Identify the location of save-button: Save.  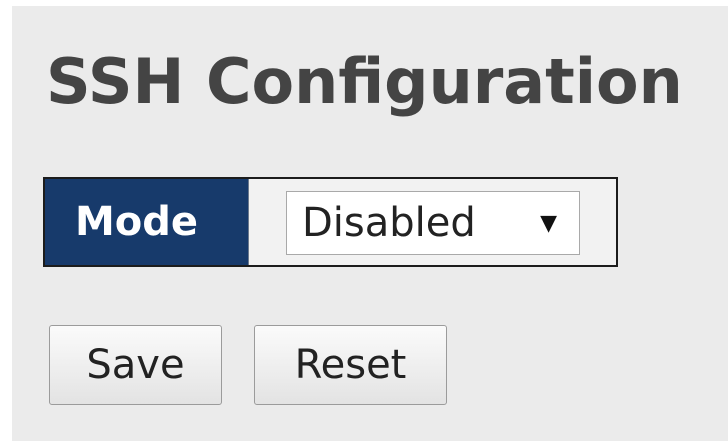
(135, 365).